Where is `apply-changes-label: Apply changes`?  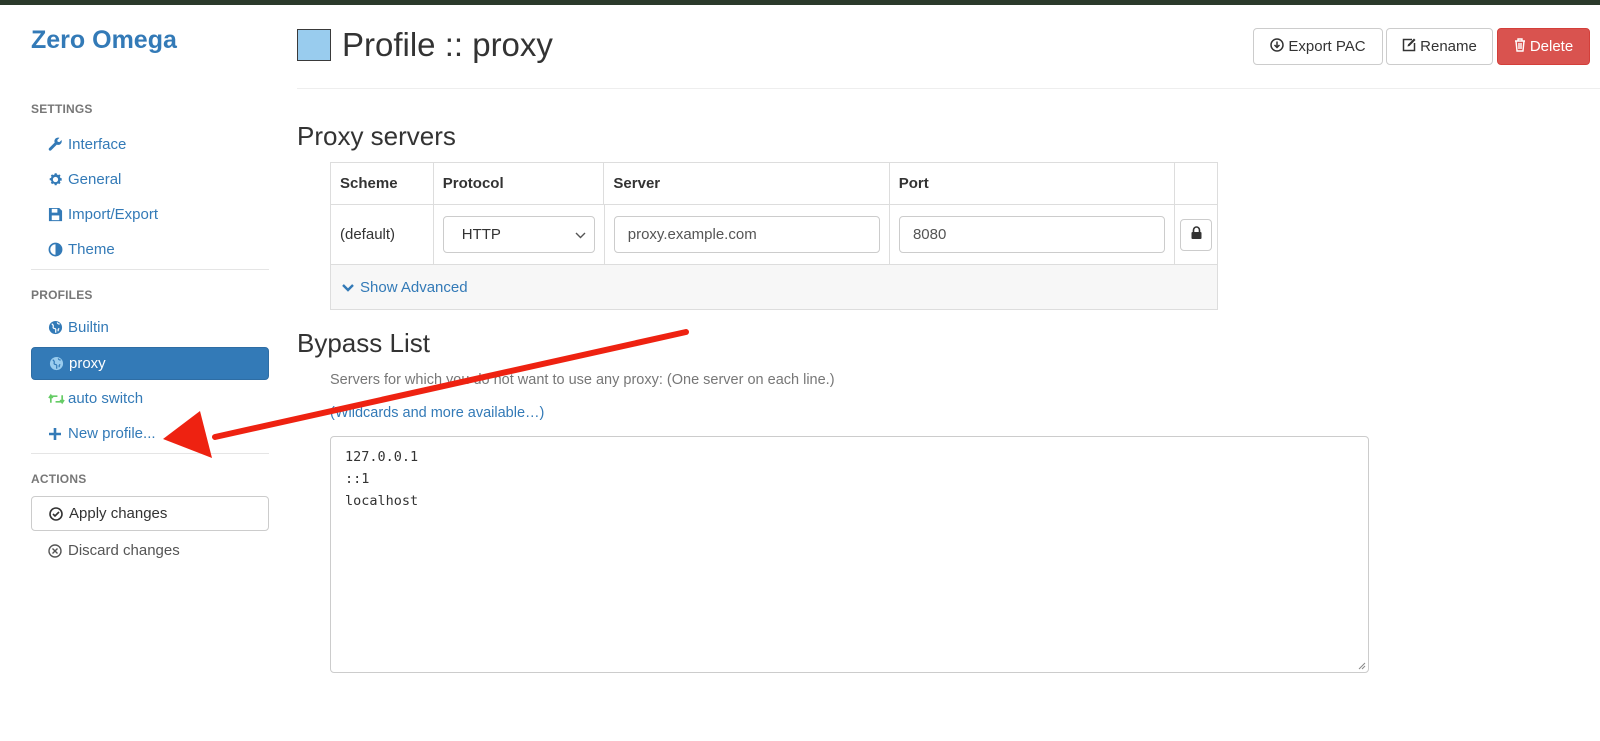 apply-changes-label: Apply changes is located at coordinates (118, 513).